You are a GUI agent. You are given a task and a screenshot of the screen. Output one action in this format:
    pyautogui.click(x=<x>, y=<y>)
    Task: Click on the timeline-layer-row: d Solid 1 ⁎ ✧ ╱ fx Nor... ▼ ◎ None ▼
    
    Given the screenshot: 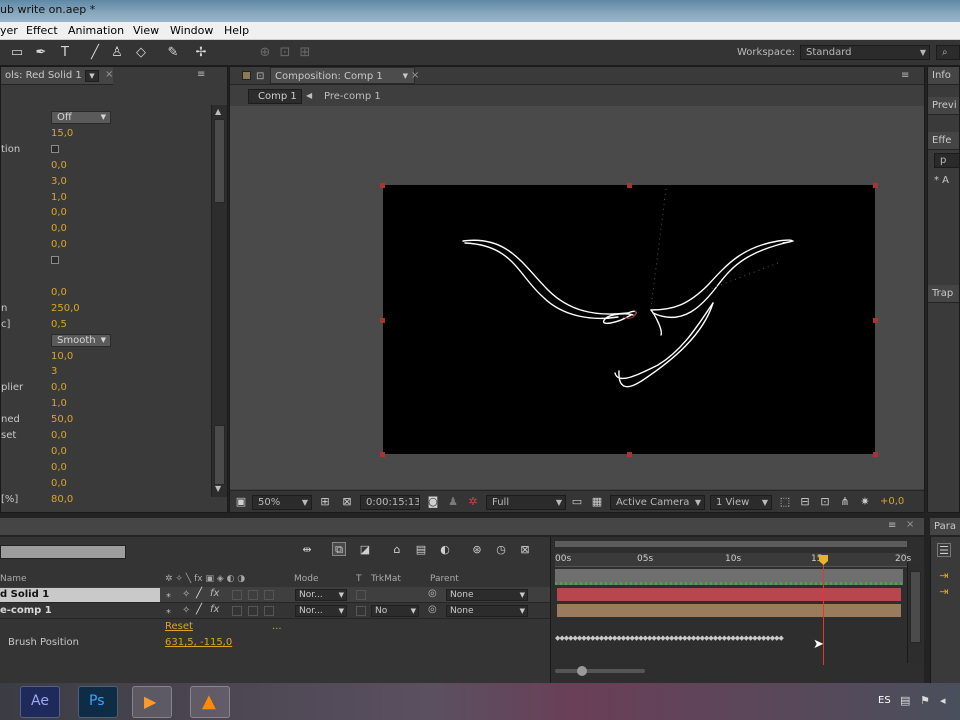 What is the action you would take?
    pyautogui.click(x=275, y=595)
    